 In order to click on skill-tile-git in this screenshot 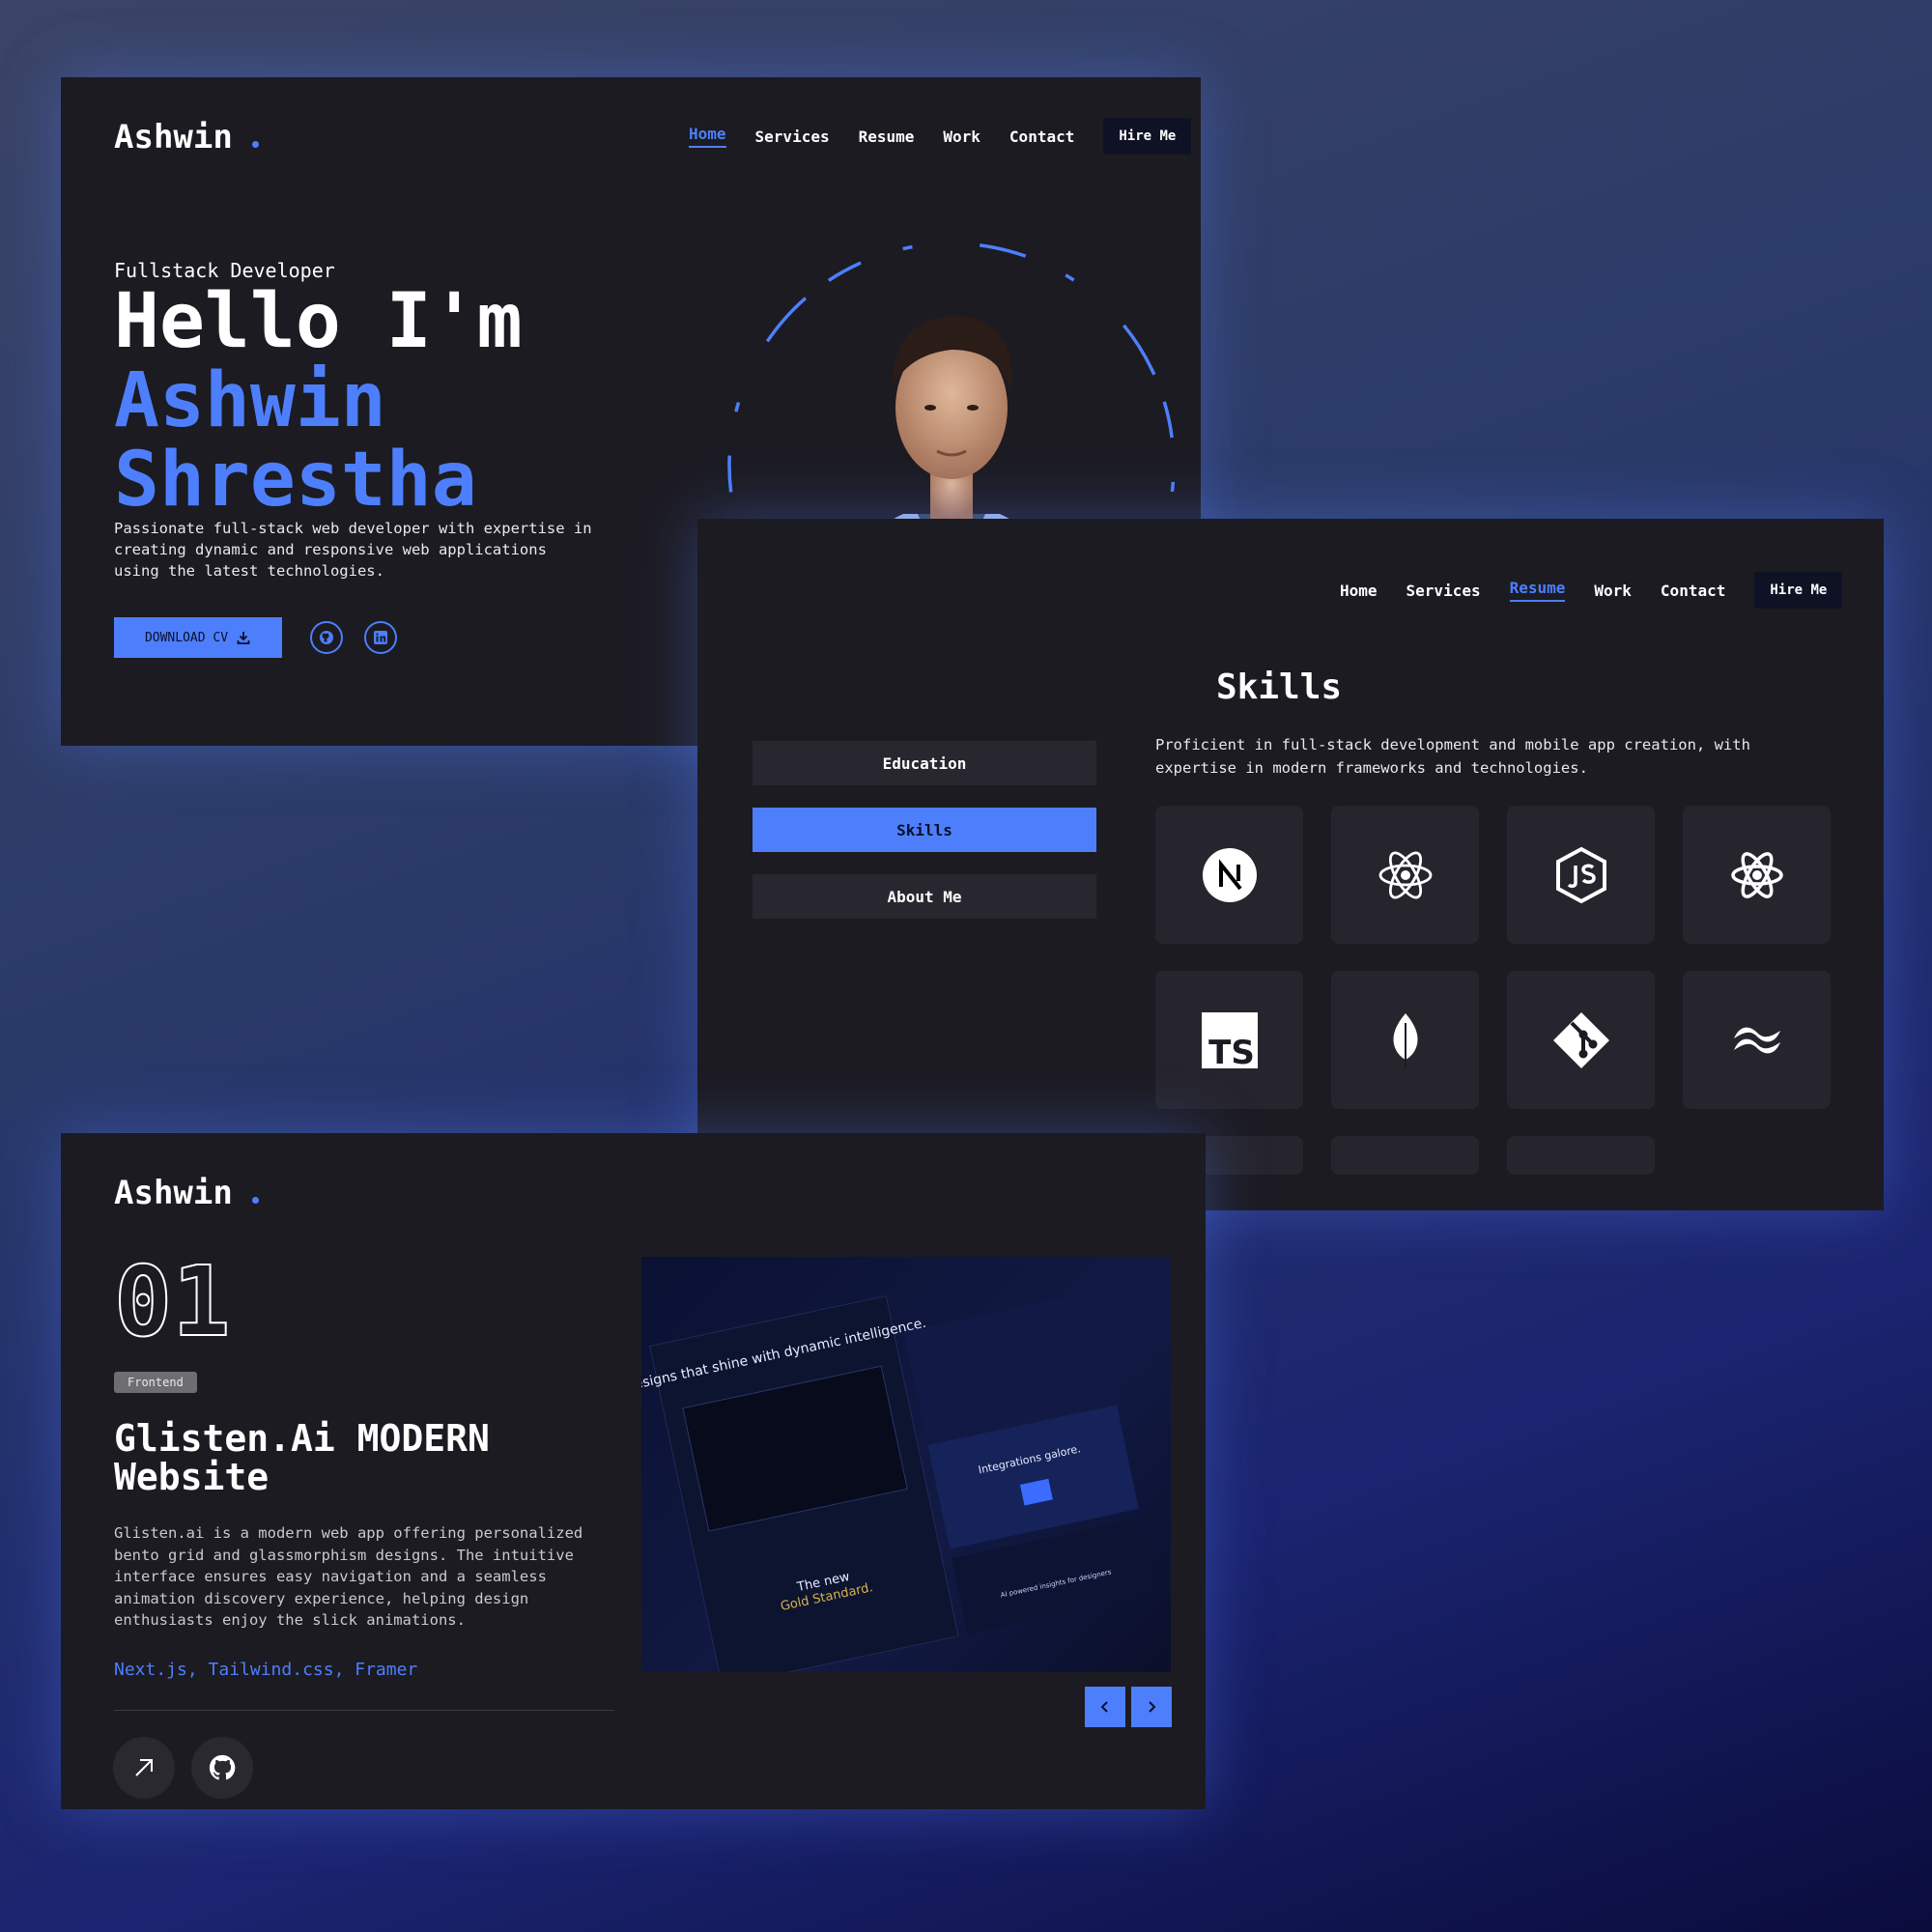, I will do `click(1581, 1040)`.